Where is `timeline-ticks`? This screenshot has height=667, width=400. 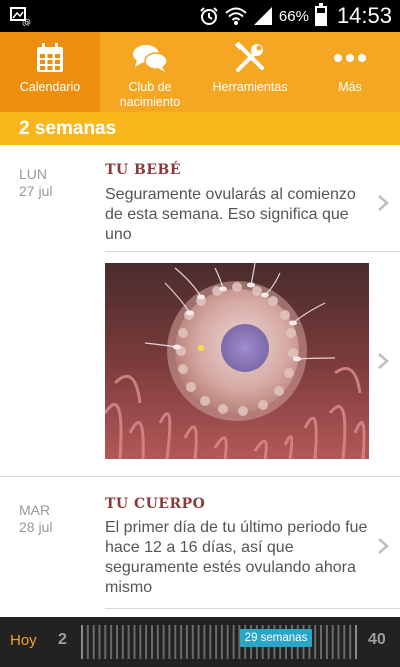
timeline-ticks is located at coordinates (218, 642).